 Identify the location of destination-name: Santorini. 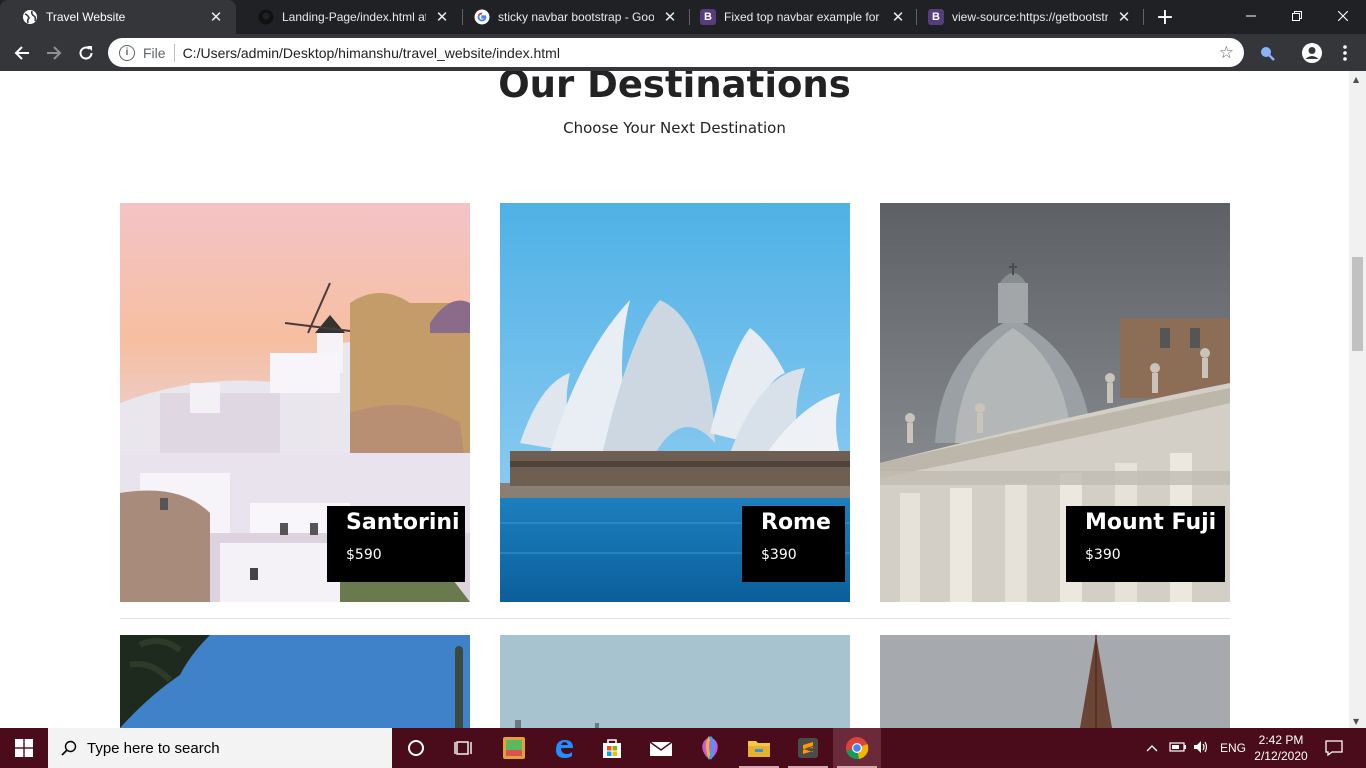
(403, 522).